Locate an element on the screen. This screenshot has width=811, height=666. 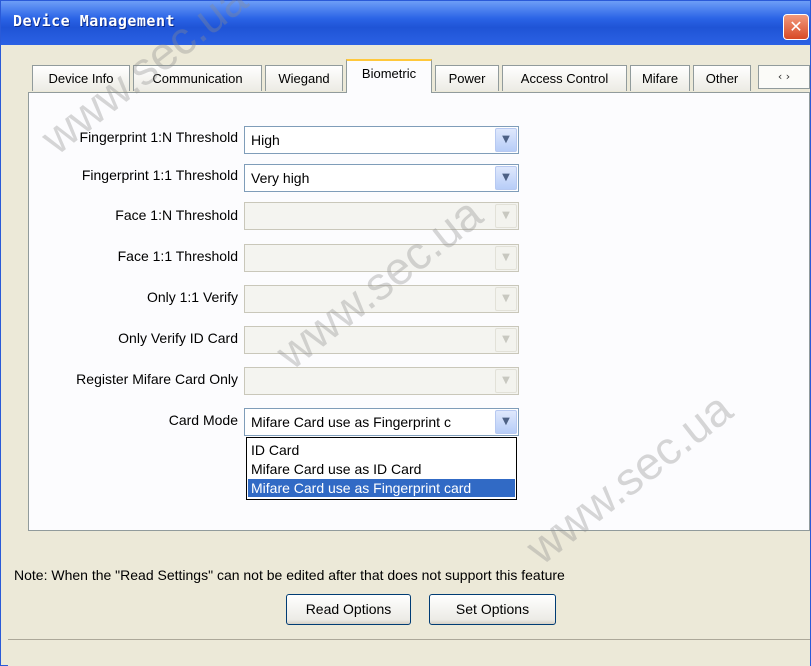
title-bar: Device Management ✕ is located at coordinates (405, 23).